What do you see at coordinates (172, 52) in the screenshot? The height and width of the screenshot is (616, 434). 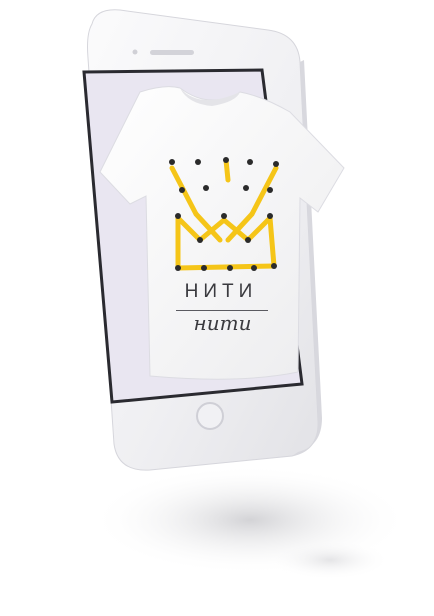 I see `phone-speaker-icon` at bounding box center [172, 52].